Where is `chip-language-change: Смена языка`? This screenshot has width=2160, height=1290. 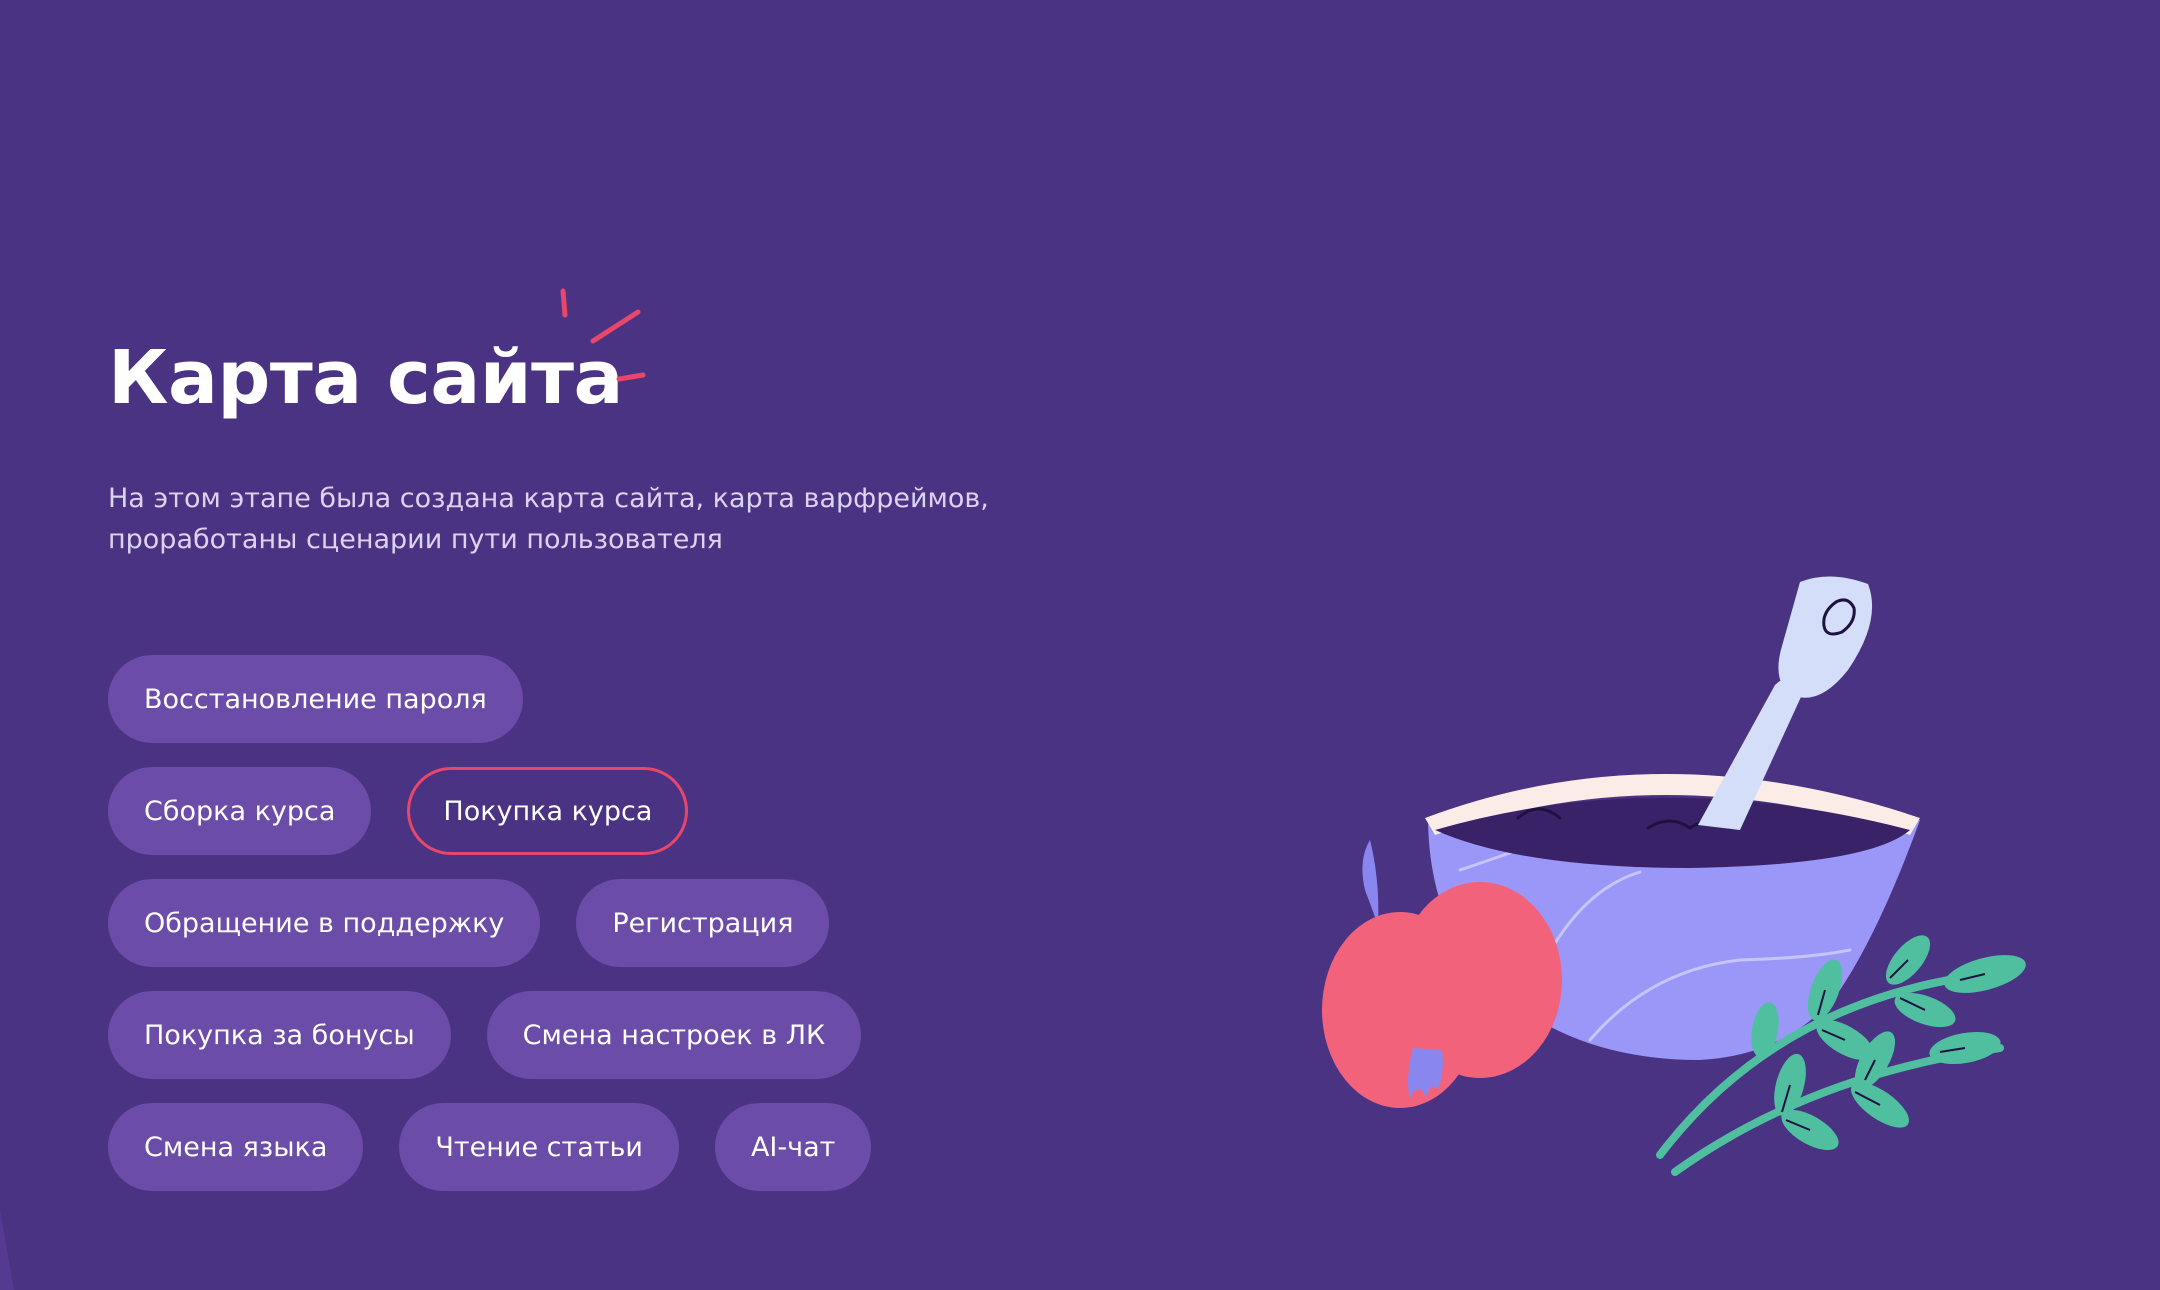 chip-language-change: Смена языка is located at coordinates (236, 1147).